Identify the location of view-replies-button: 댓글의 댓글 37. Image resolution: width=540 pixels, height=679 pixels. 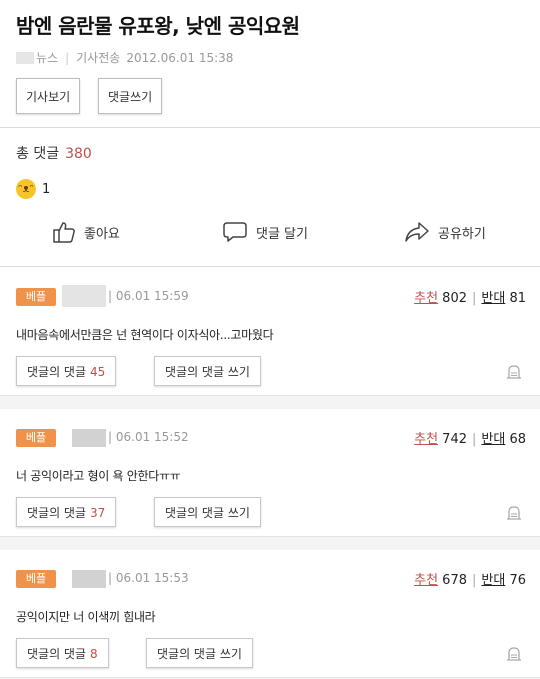
(66, 512).